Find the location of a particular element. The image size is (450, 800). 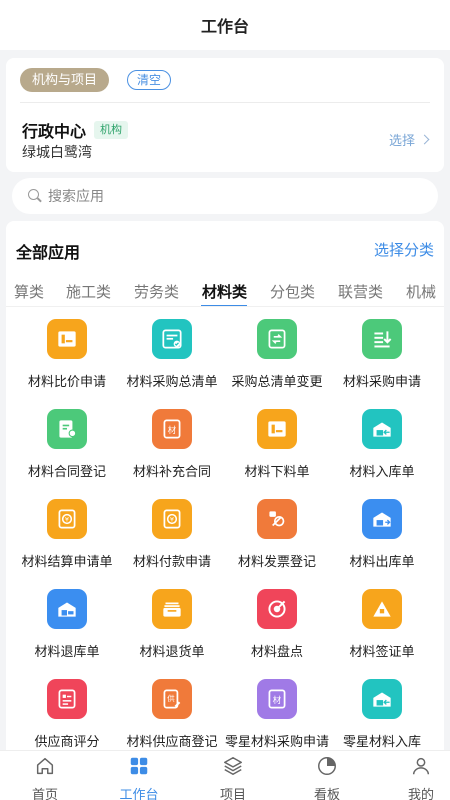

search-input is located at coordinates (238, 196).